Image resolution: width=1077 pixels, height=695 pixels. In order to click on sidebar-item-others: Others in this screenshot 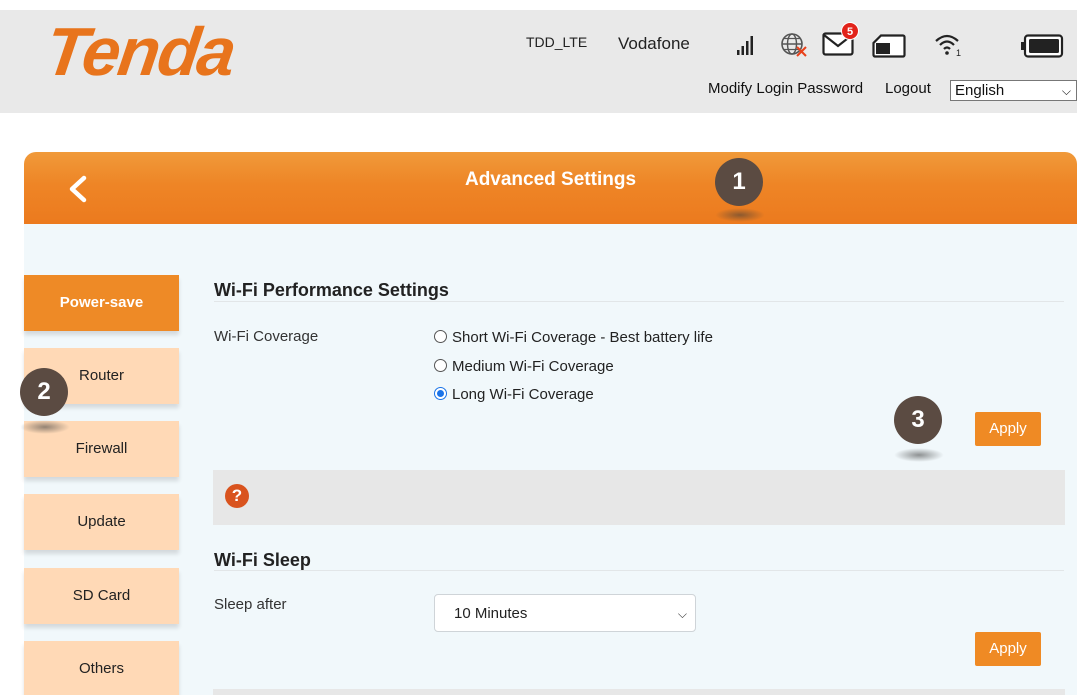, I will do `click(101, 668)`.